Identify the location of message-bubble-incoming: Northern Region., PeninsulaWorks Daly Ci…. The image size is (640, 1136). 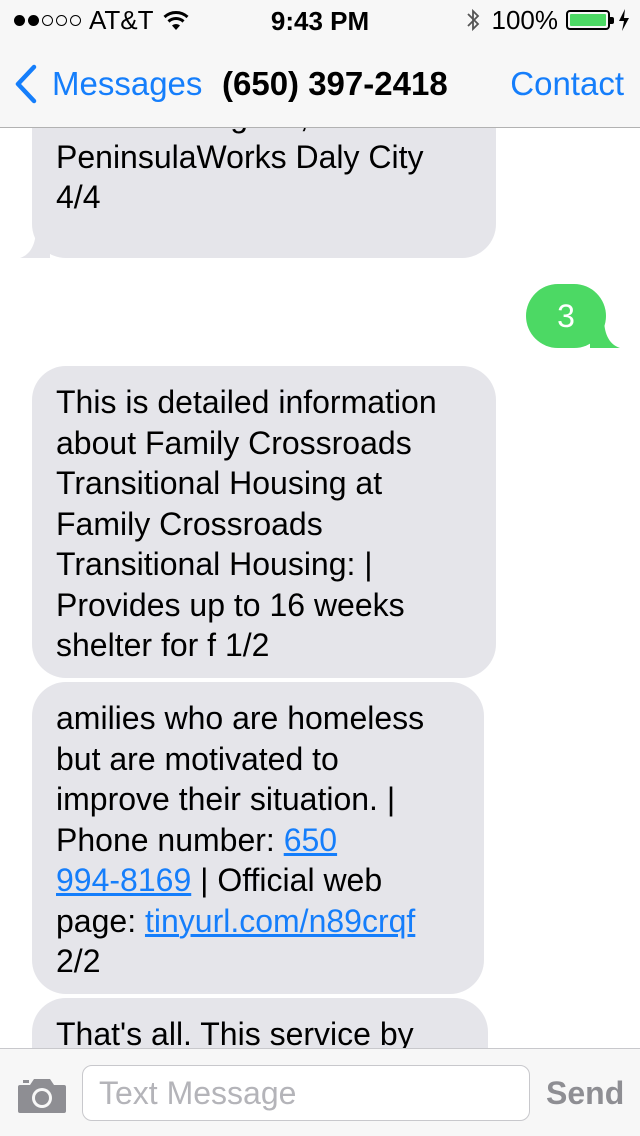
(258, 193).